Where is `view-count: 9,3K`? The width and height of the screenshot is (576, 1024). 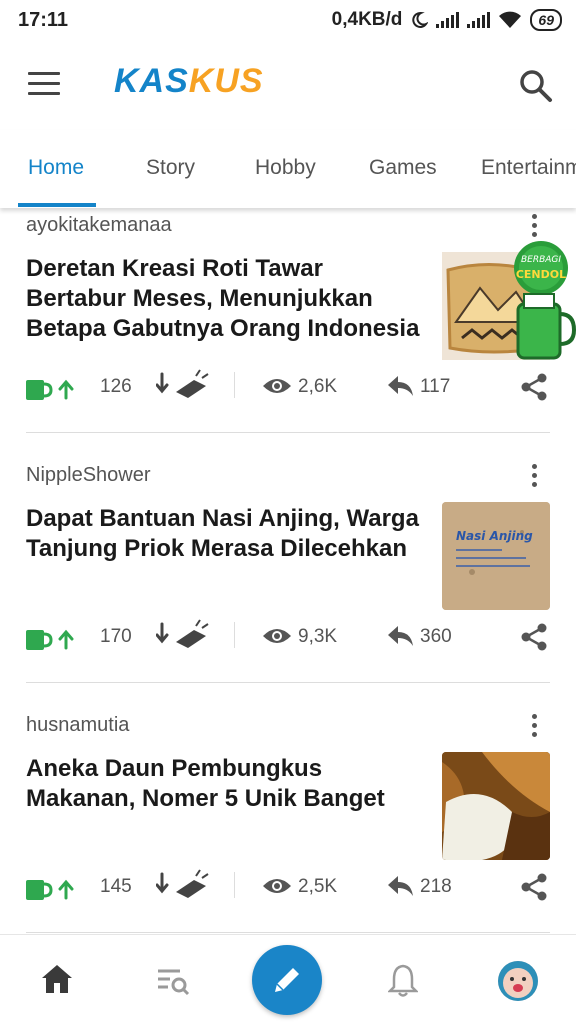
view-count: 9,3K is located at coordinates (318, 636).